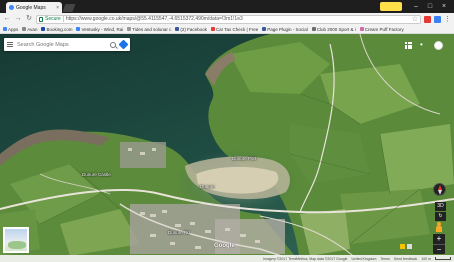 The height and width of the screenshot is (262, 454). What do you see at coordinates (99, 29) in the screenshot?
I see `bookmark-item: Ventusky - Wind, Rai` at bounding box center [99, 29].